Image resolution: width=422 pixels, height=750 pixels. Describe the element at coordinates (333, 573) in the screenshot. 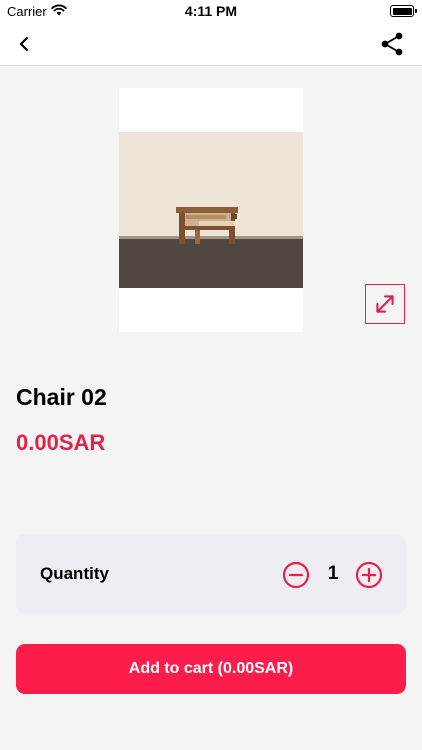

I see `quantity-value: 1` at that location.